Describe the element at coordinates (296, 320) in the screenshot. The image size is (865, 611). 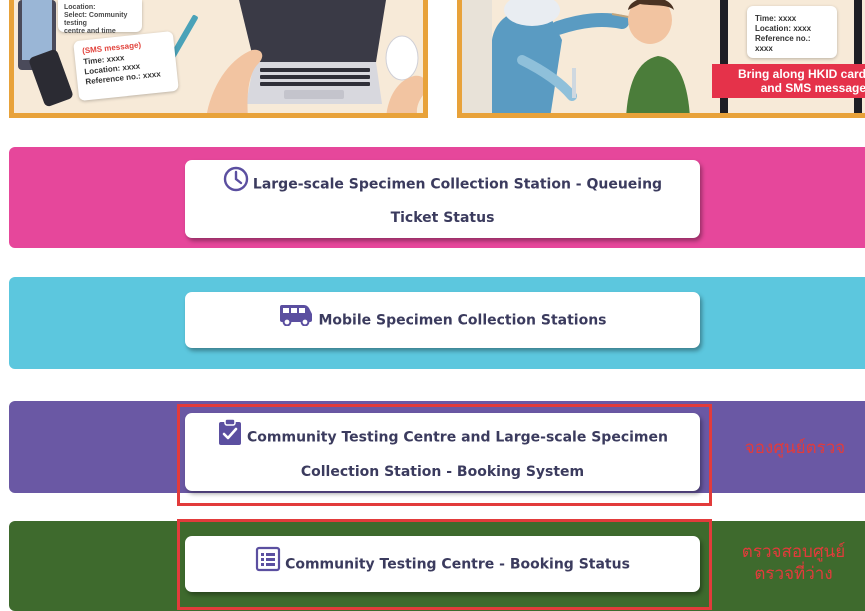
I see `van-icon` at that location.